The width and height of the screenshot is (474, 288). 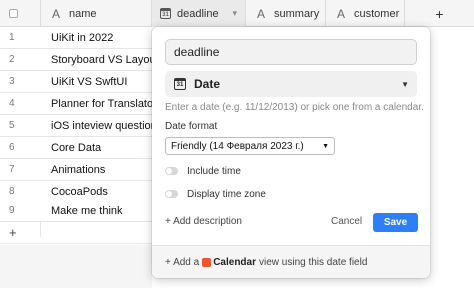 I want to click on add-description-button: + Add description, so click(x=203, y=221).